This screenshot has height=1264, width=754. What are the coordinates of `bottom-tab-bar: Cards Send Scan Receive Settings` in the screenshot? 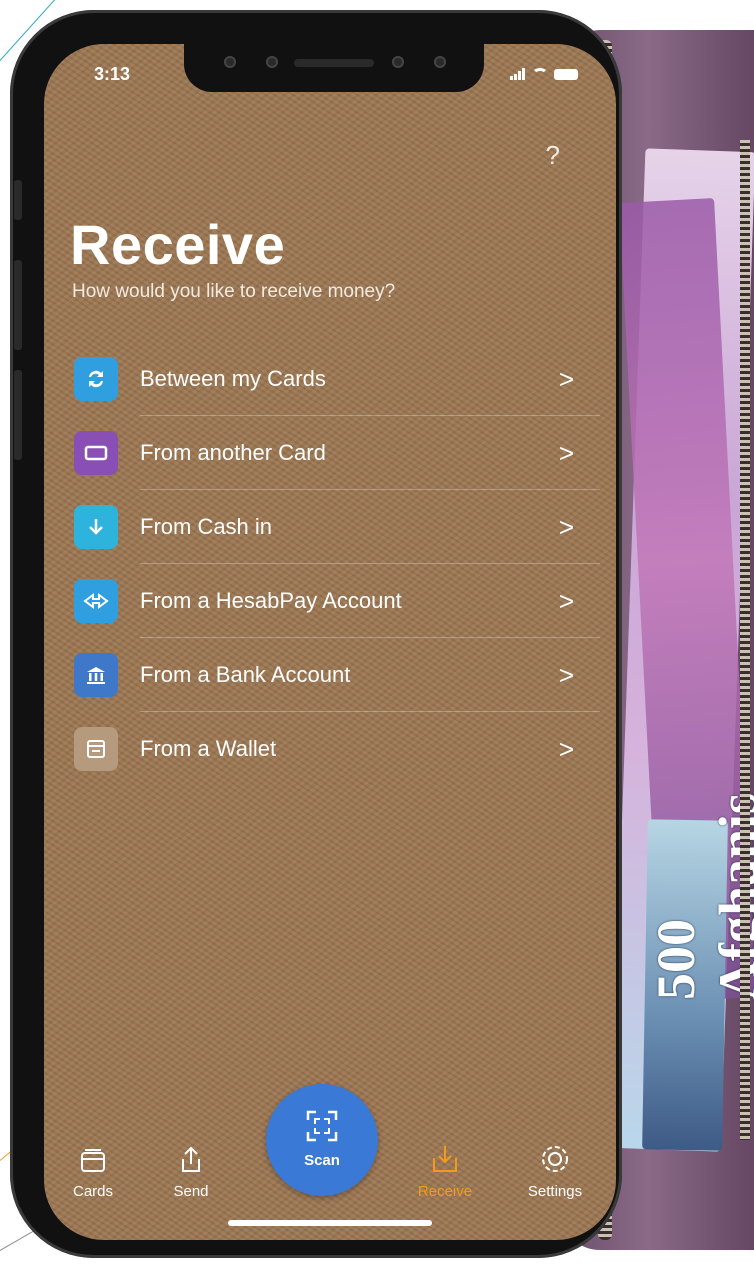 It's located at (330, 1162).